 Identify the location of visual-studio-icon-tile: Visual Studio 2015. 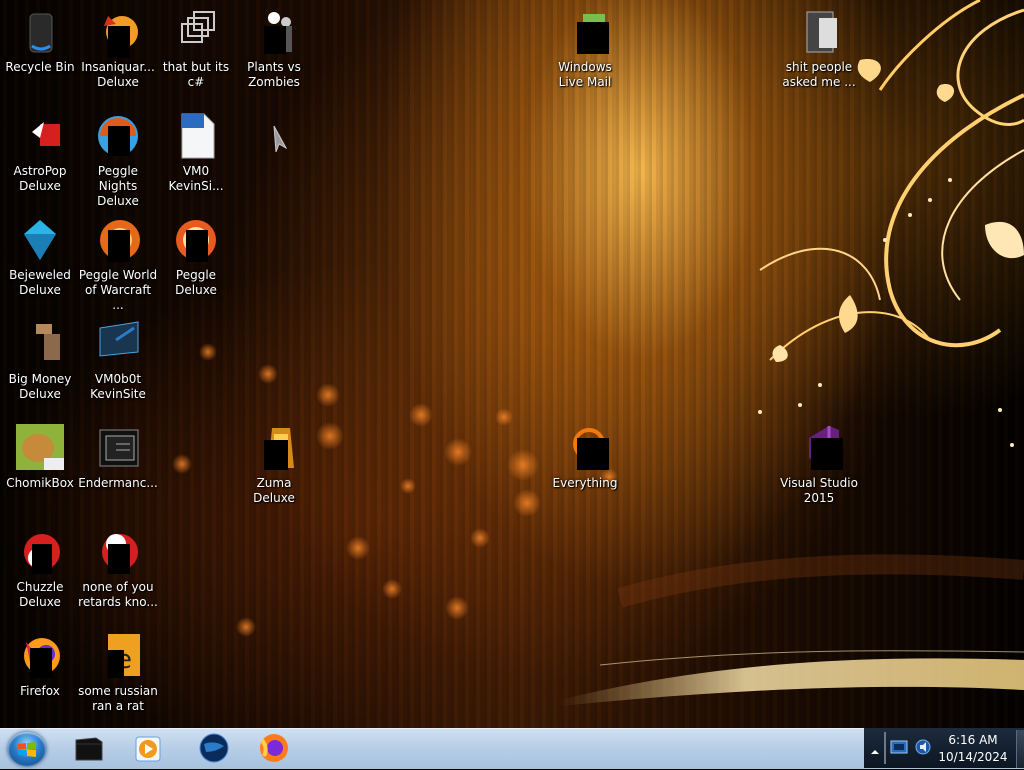
(819, 465).